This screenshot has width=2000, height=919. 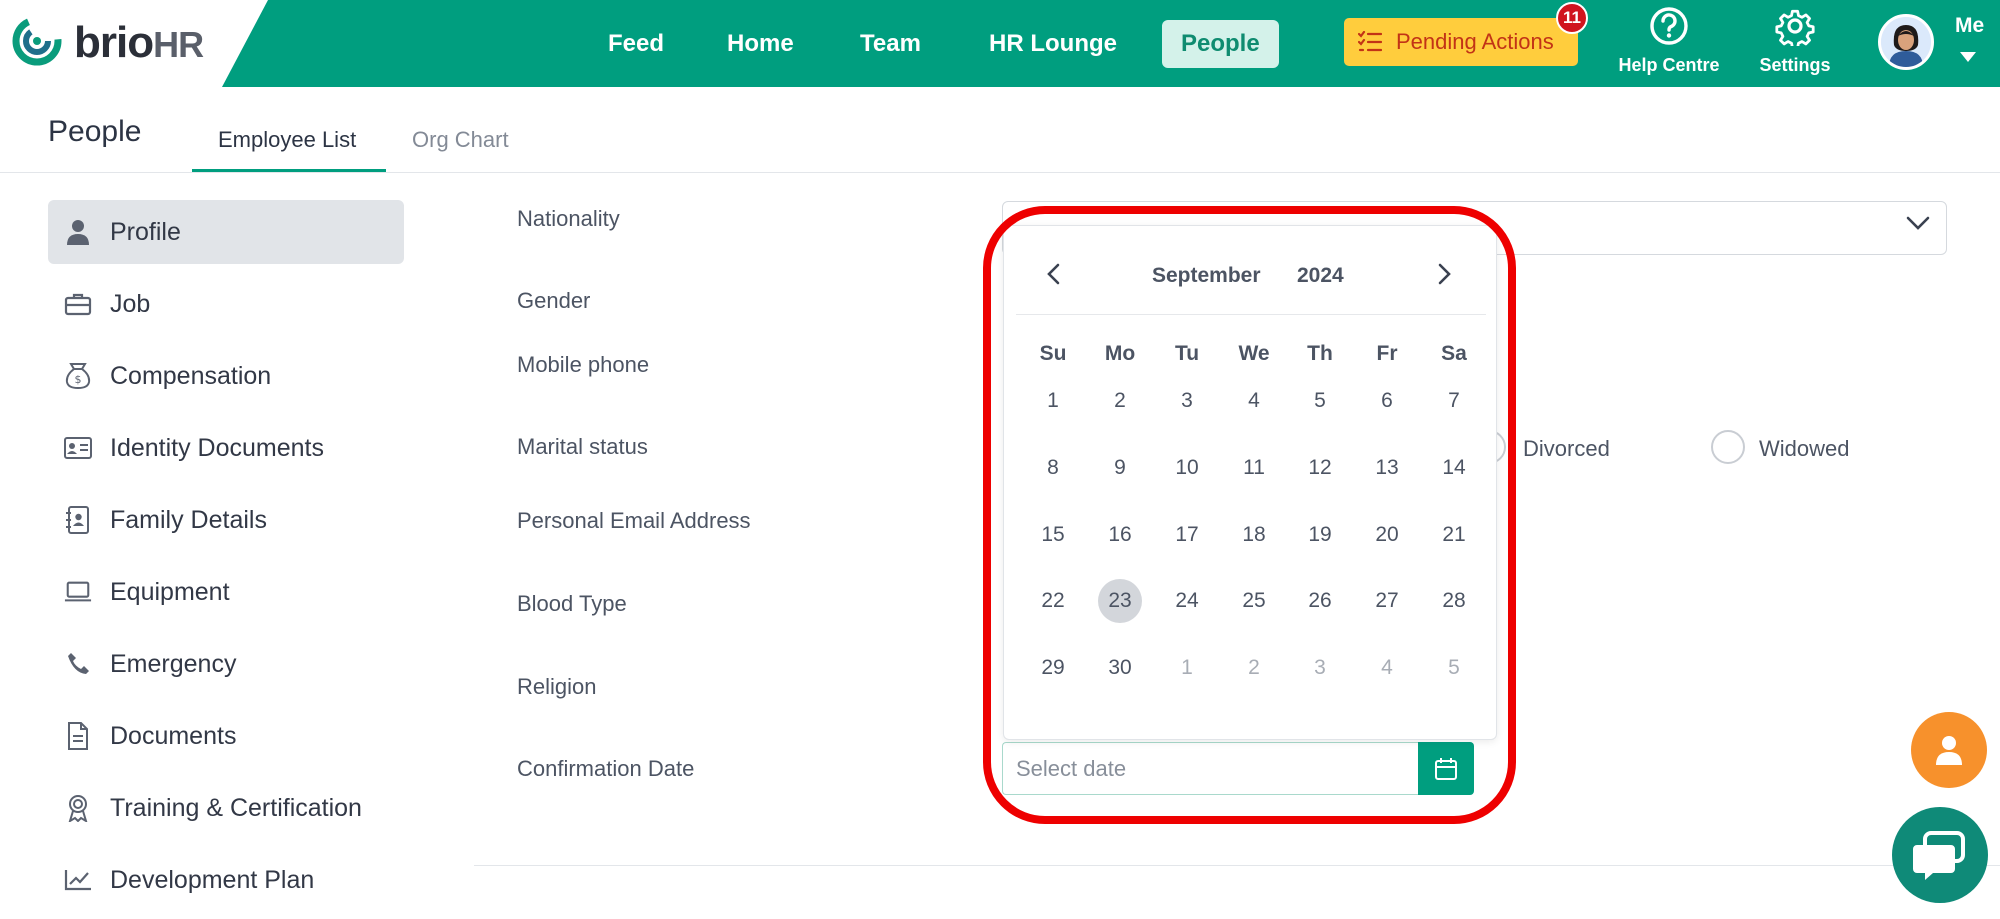 I want to click on calendar-day: 15, so click(x=1053, y=535).